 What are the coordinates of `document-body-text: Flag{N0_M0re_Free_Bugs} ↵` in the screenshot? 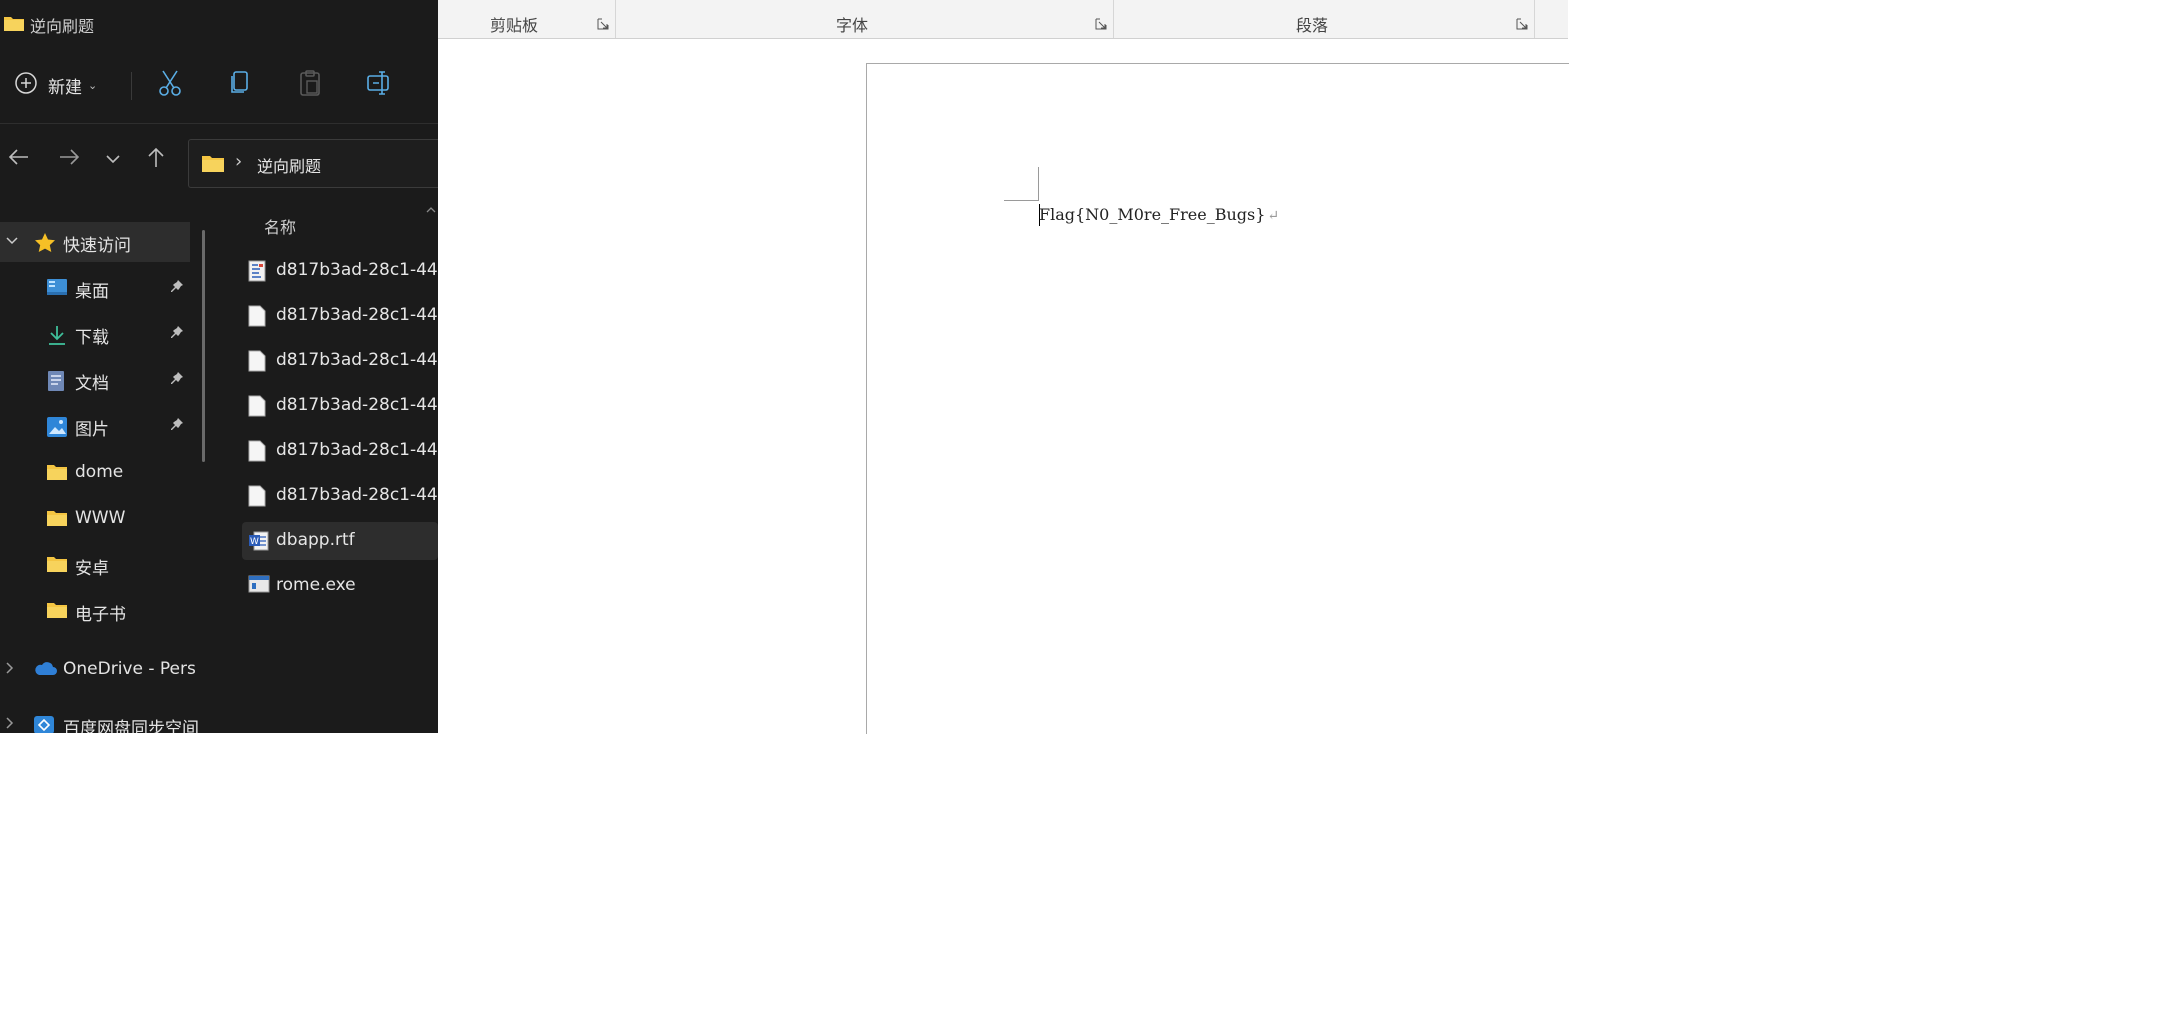 It's located at (1159, 214).